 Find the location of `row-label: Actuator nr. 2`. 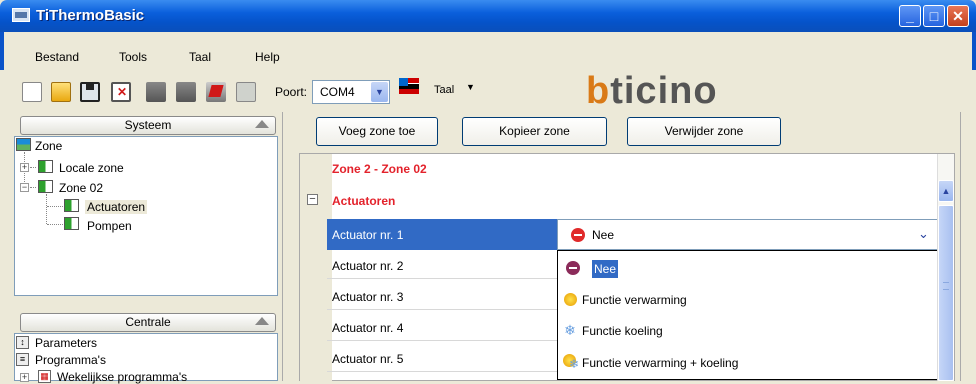

row-label: Actuator nr. 2 is located at coordinates (367, 266).